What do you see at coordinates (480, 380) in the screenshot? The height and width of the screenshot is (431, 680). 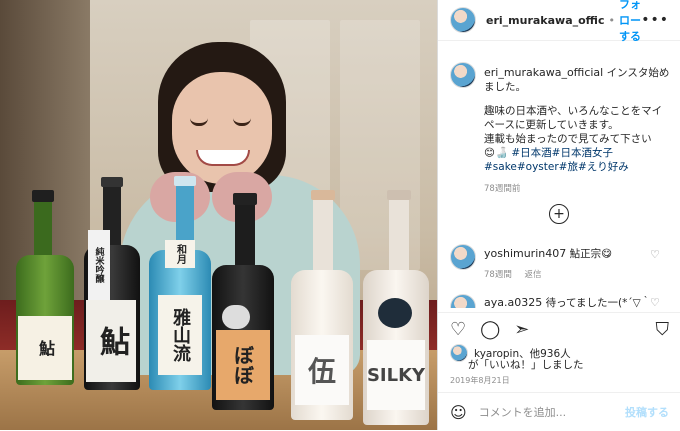 I see `post-date: 2019年8月21日` at bounding box center [480, 380].